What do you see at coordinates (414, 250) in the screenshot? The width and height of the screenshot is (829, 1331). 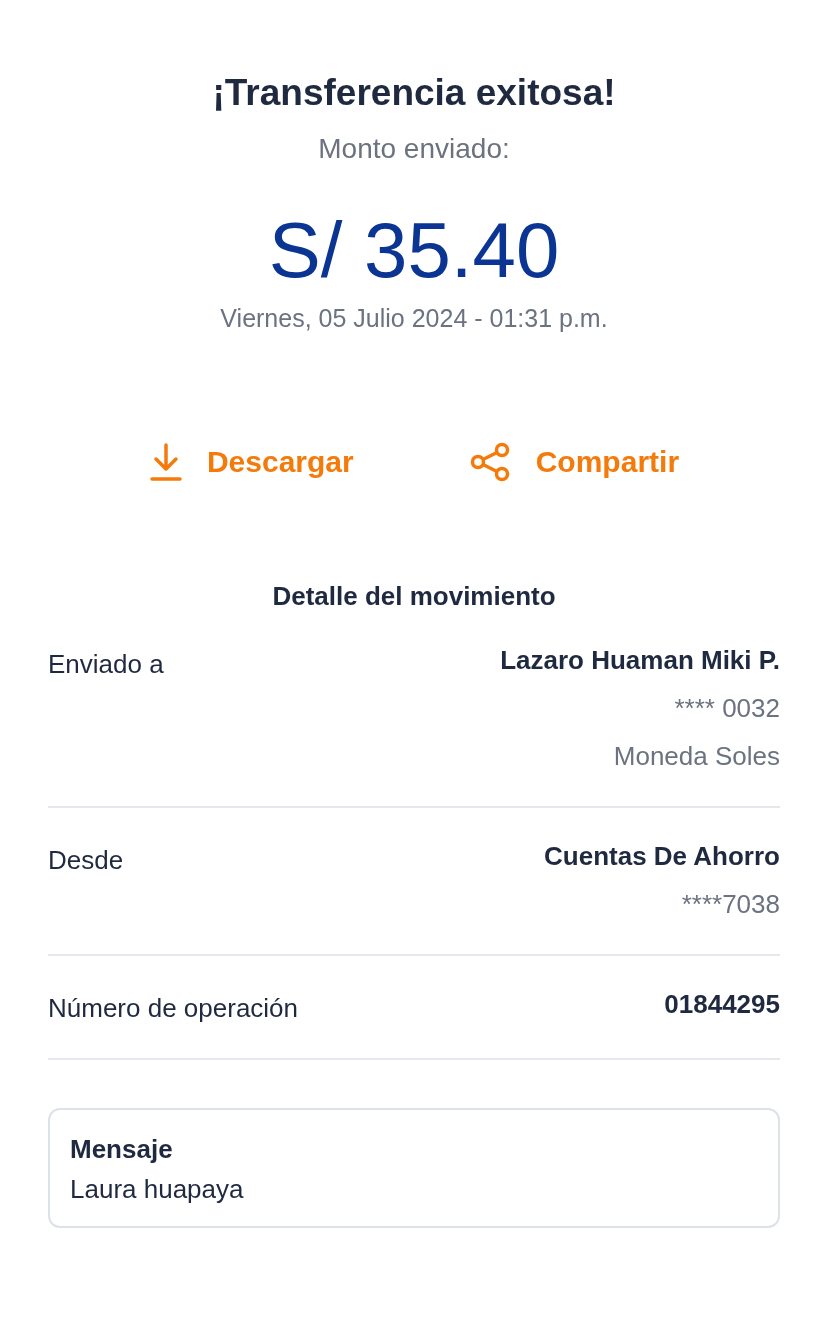 I see `amount-value: S/ 35.40` at bounding box center [414, 250].